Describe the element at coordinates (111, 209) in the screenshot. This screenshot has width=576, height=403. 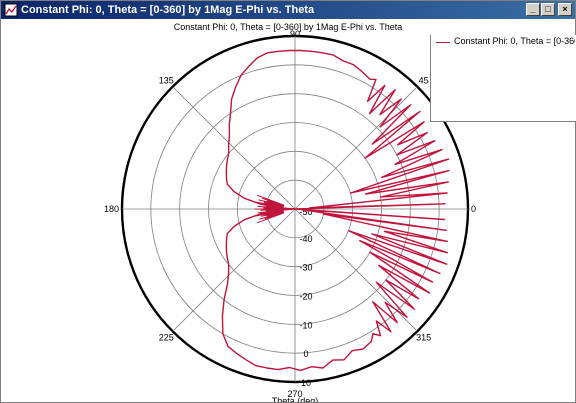
I see `angle-tick-label: 180` at that location.